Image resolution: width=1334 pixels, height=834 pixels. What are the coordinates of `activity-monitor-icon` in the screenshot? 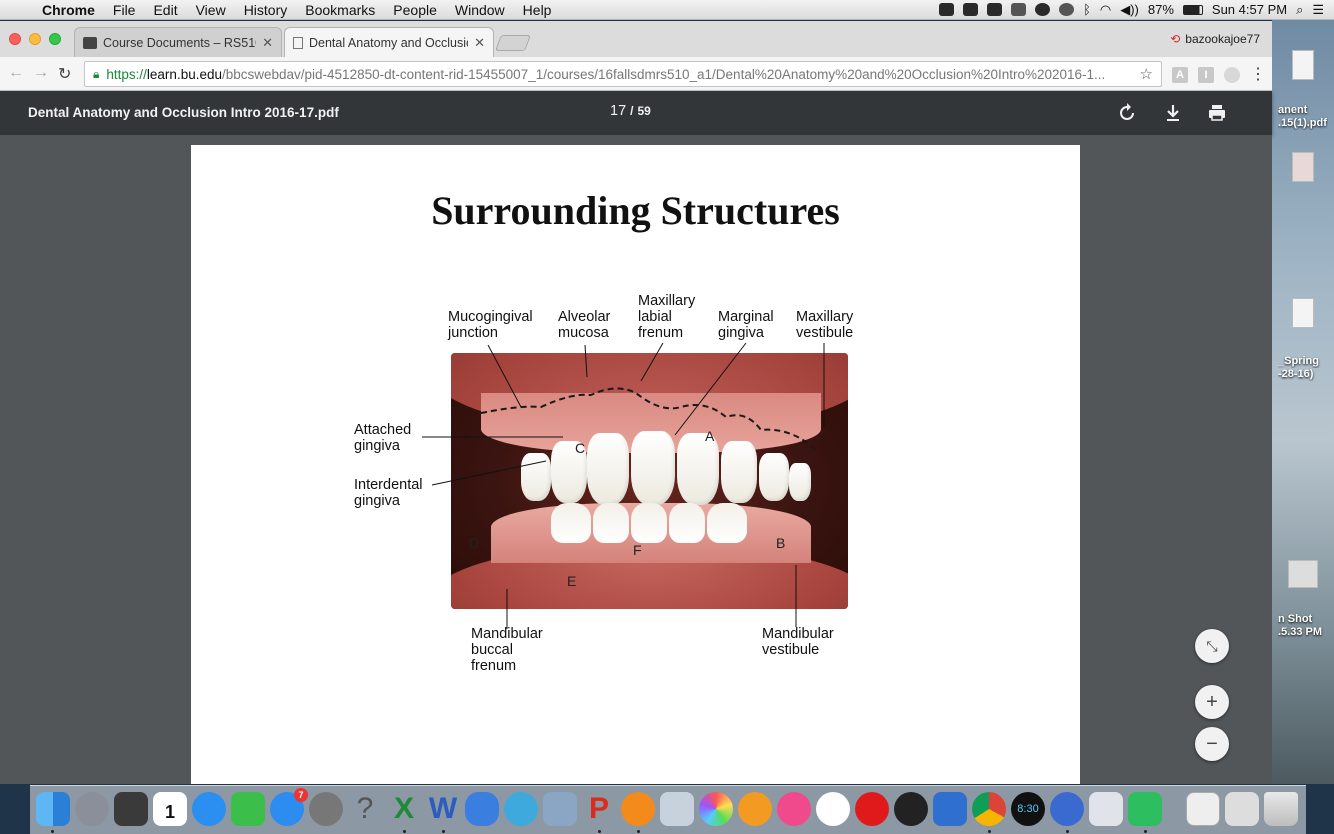 It's located at (131, 809).